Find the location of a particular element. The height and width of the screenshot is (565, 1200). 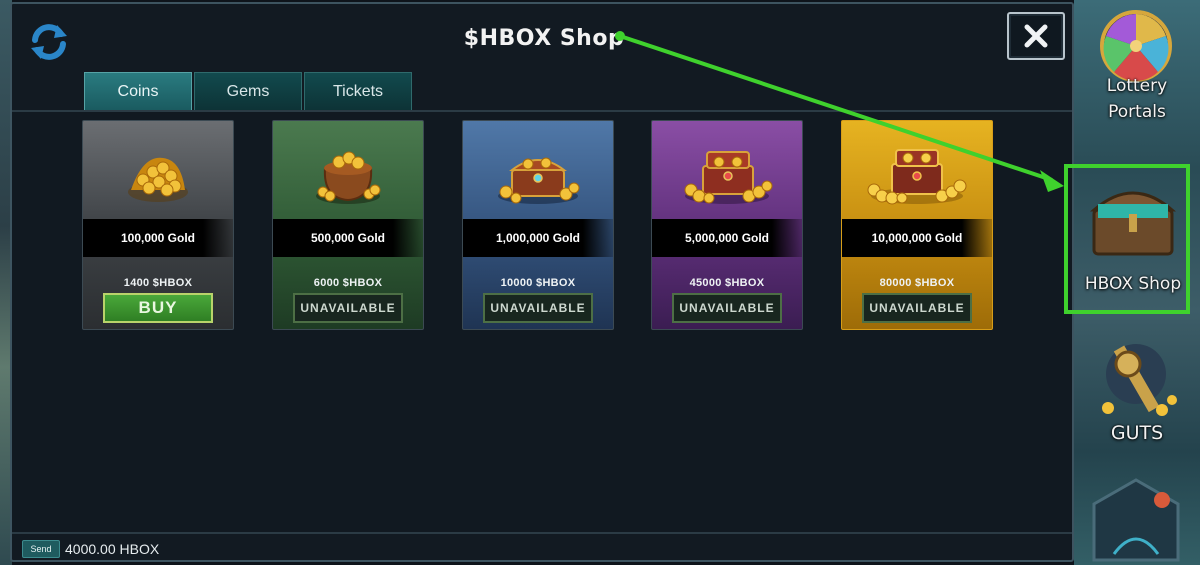

buy-button: BUY is located at coordinates (158, 308).